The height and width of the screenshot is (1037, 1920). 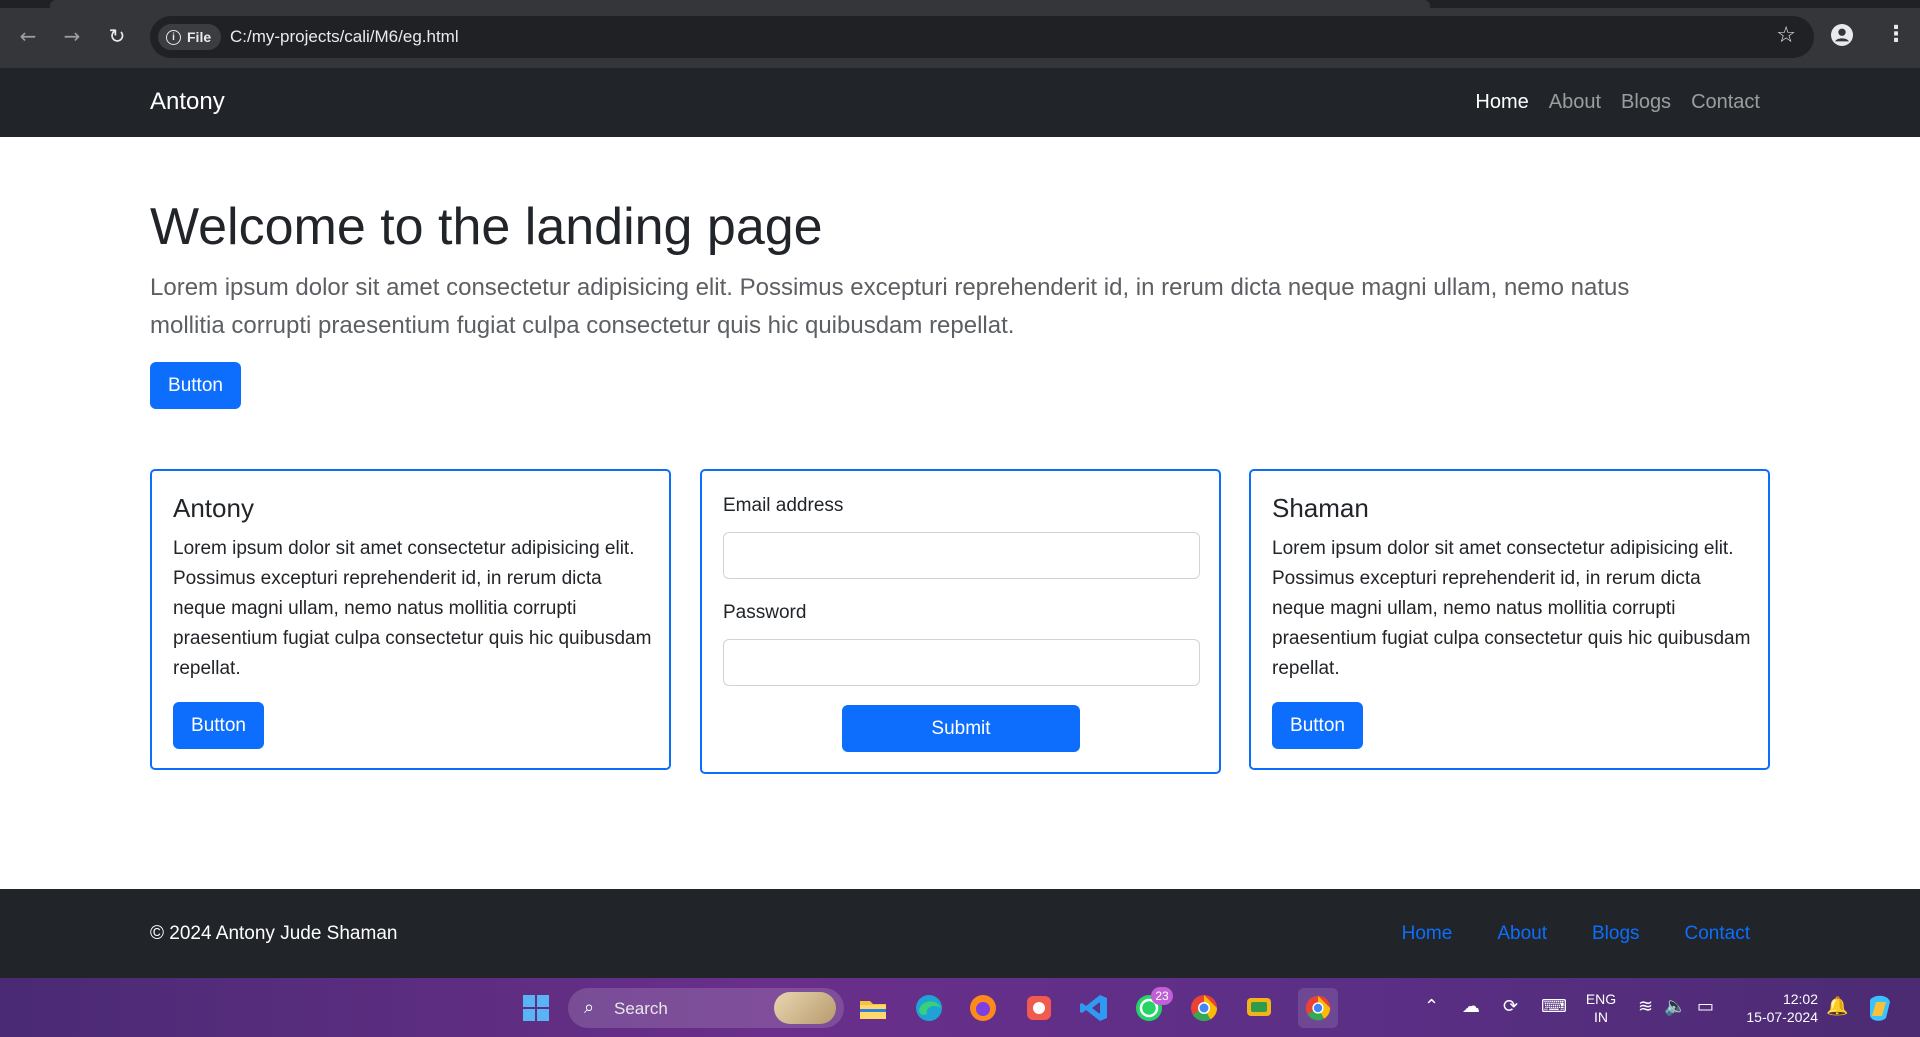 I want to click on info-icon: i, so click(x=173, y=37).